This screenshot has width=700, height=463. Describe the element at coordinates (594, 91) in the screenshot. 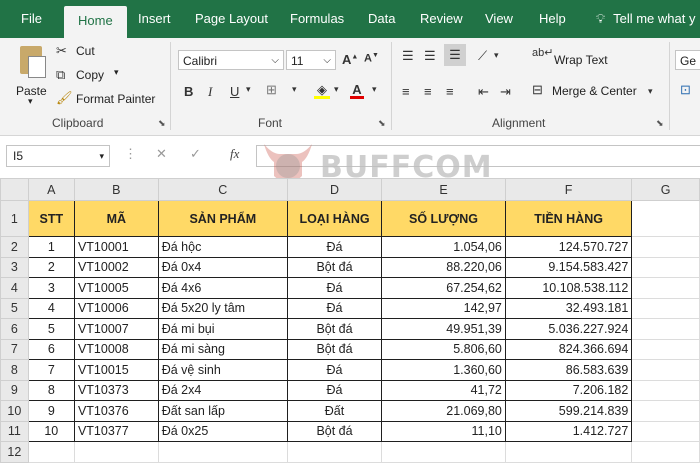

I see `merge-center-button: Merge & Center` at that location.